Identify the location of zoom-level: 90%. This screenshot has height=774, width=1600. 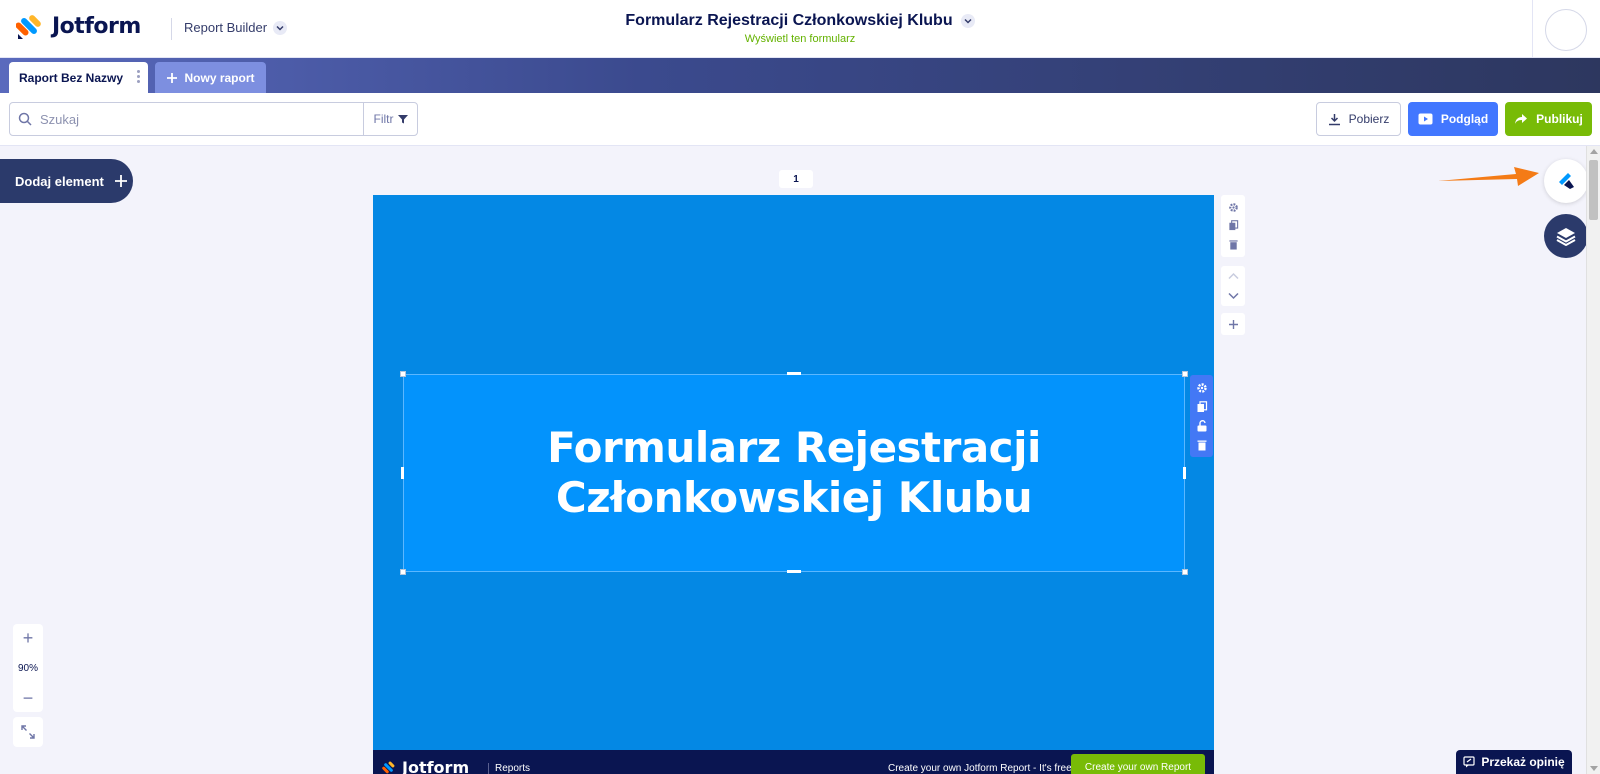
(27, 668).